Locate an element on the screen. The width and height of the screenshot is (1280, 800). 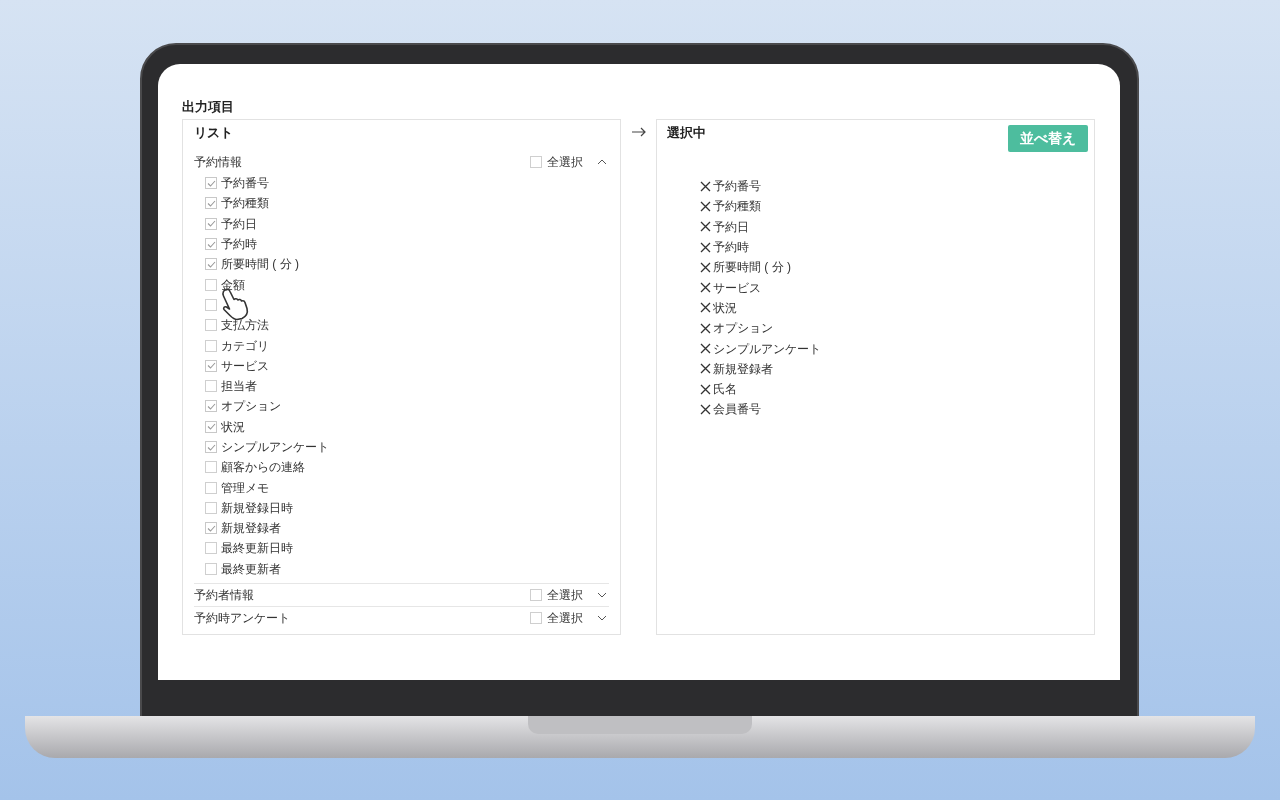
item-label: 予約日 is located at coordinates (239, 224).